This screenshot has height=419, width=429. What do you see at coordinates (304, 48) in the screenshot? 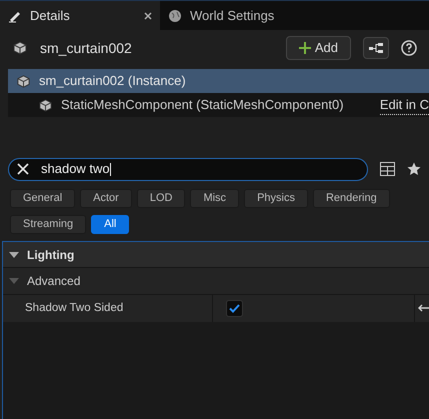
I see `plus-icon` at bounding box center [304, 48].